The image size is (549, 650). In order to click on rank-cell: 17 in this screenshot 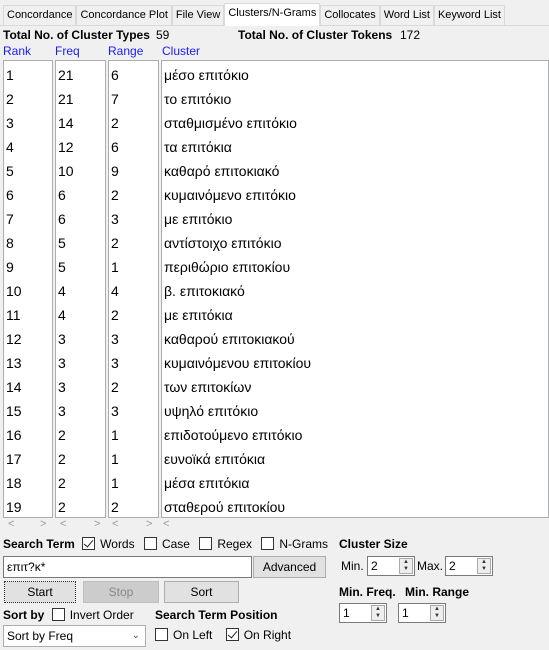, I will do `click(28, 459)`.